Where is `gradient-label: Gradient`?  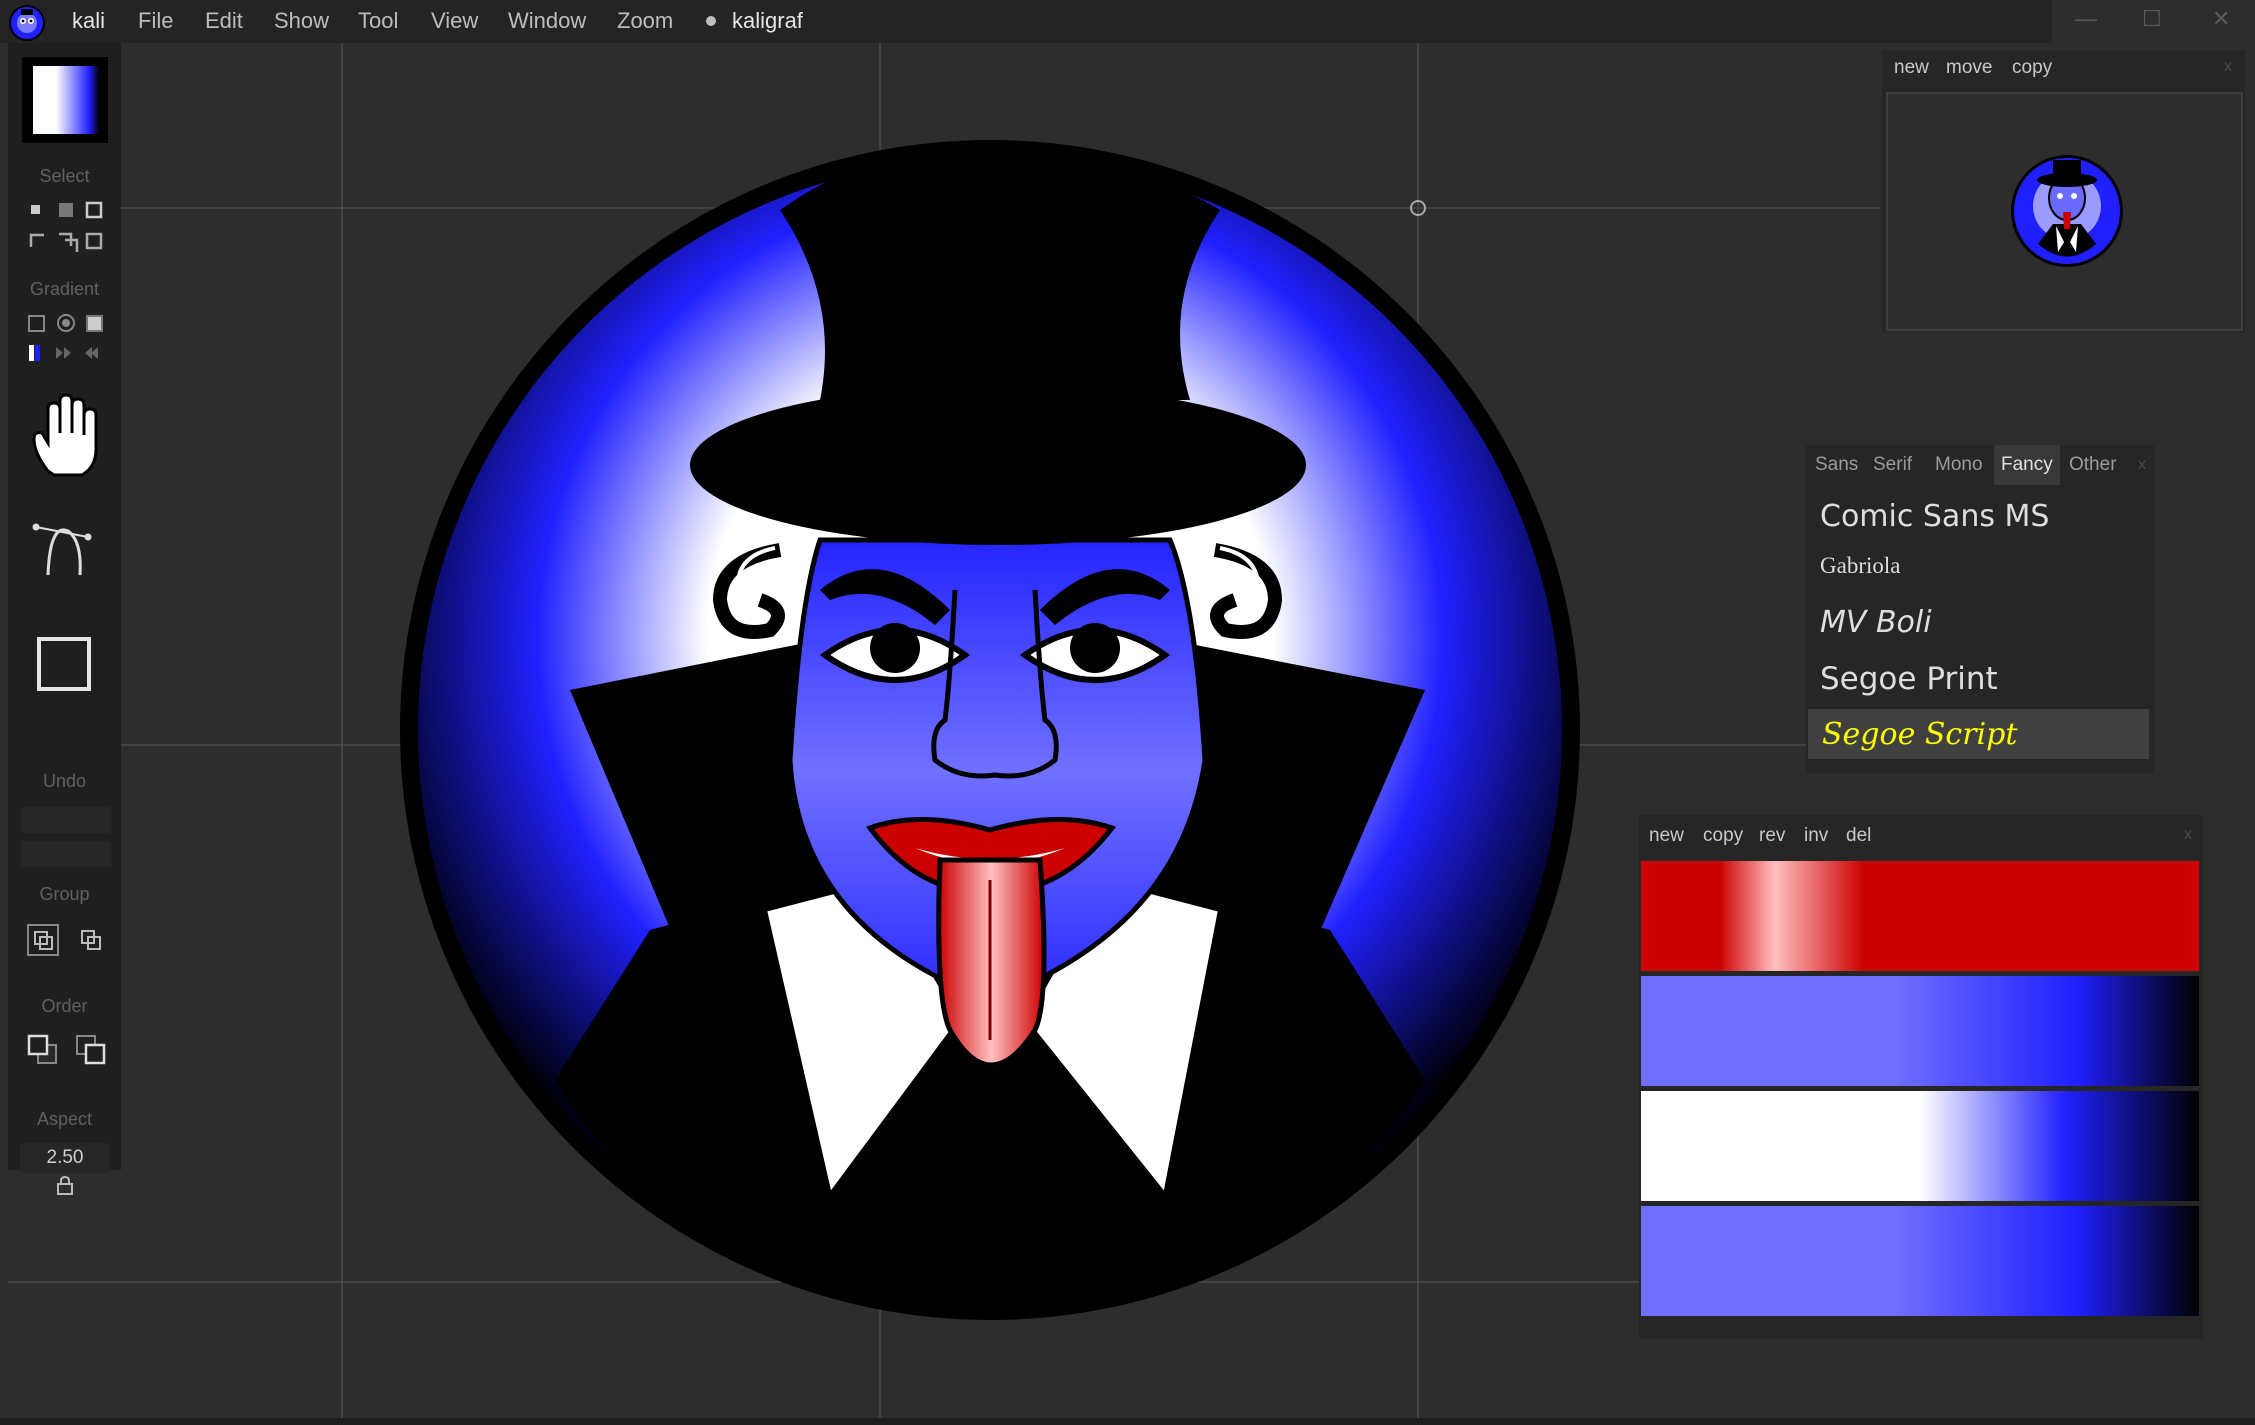 gradient-label: Gradient is located at coordinates (64, 289).